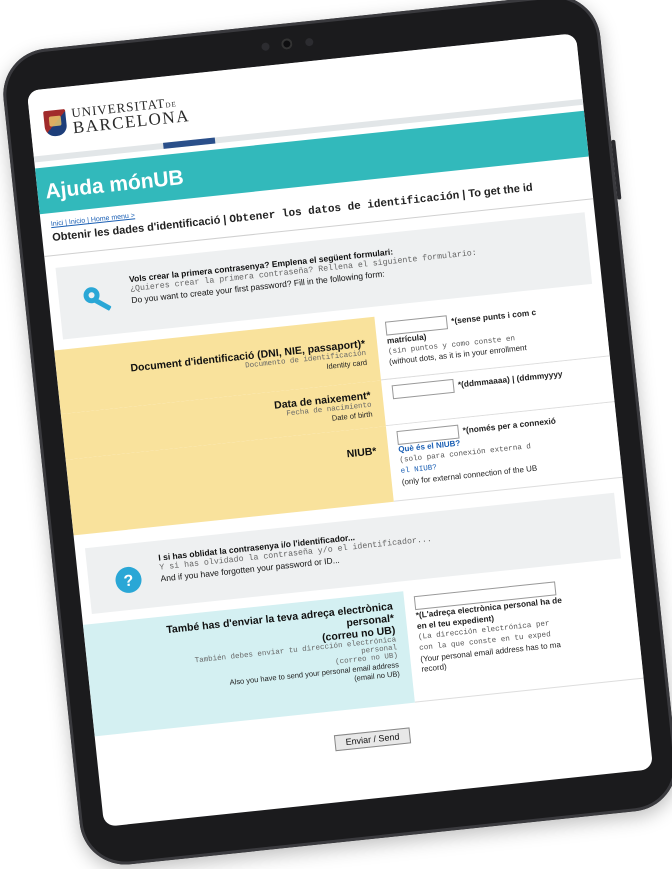 The width and height of the screenshot is (672, 869). I want to click on question-icon: ?, so click(128, 579).